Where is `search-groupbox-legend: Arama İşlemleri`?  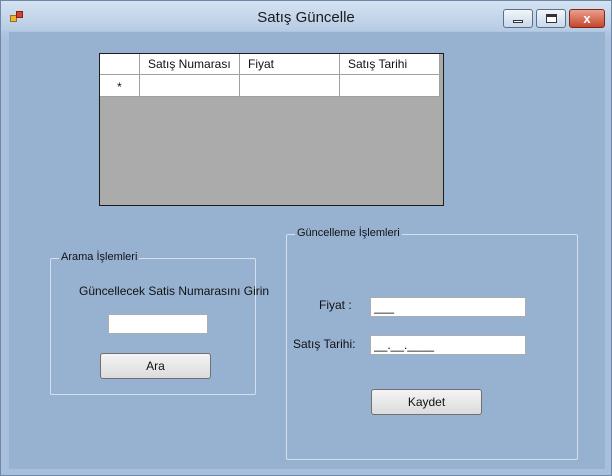 search-groupbox-legend: Arama İşlemleri is located at coordinates (99, 257).